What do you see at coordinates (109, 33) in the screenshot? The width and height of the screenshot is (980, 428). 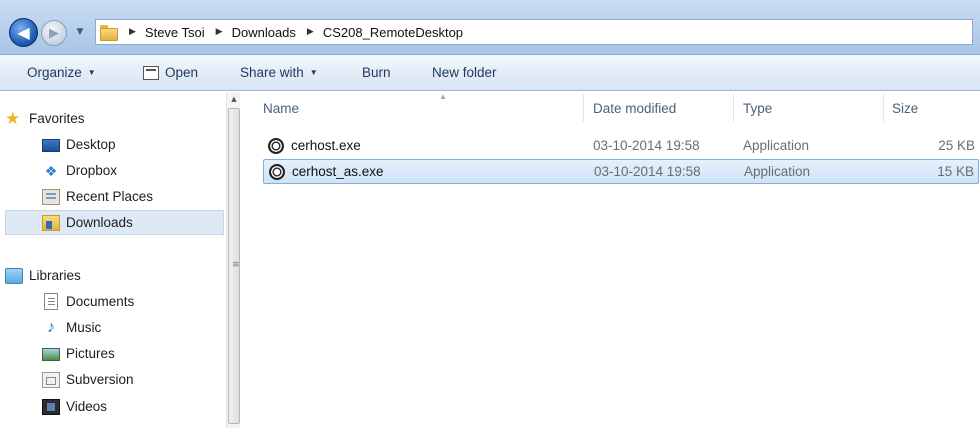 I see `folder-icon` at bounding box center [109, 33].